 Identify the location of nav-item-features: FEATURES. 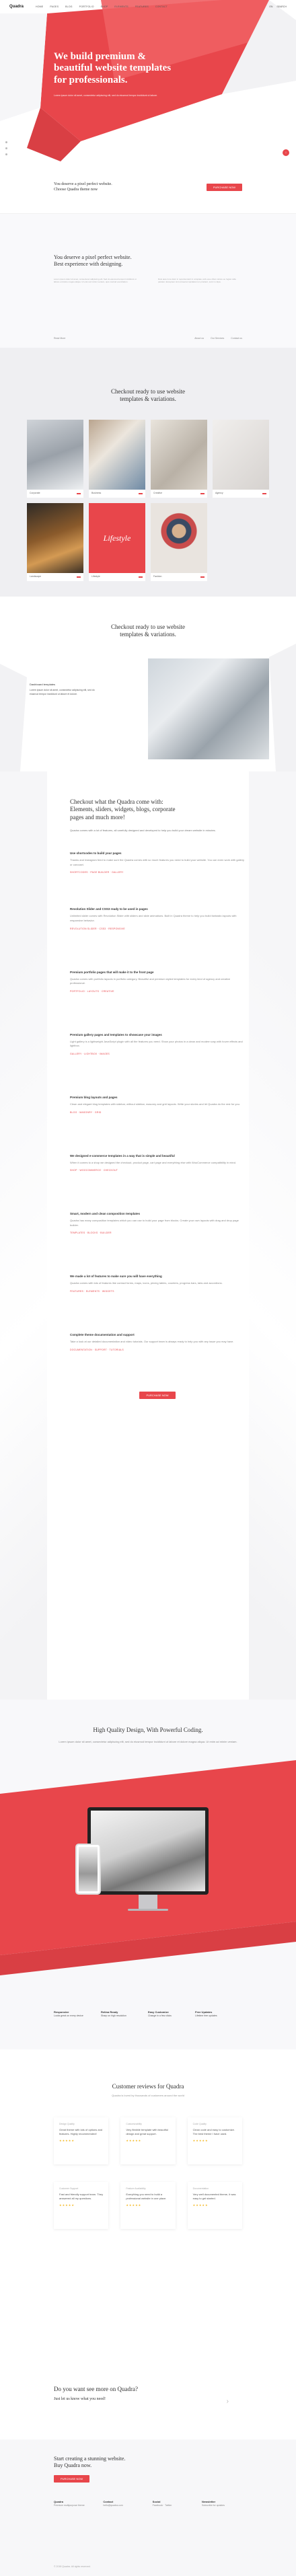
(142, 6).